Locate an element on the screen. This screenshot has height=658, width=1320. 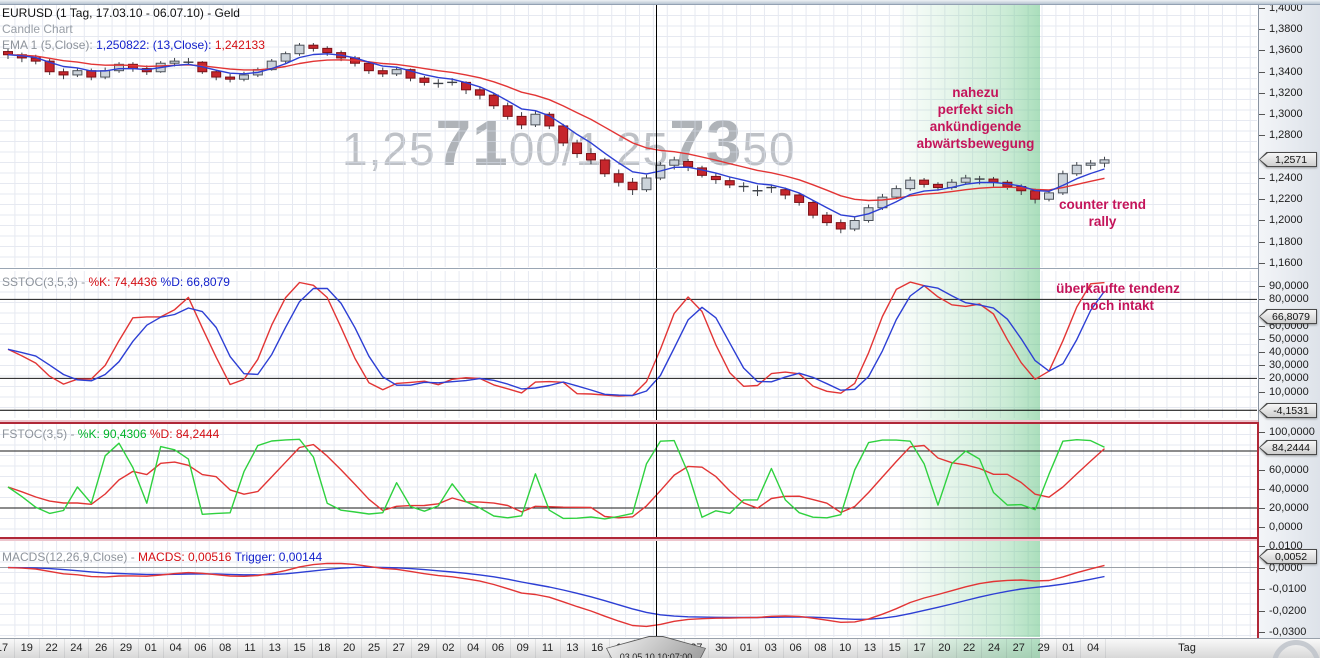
axis-label: 40,0000 is located at coordinates (1289, 489).